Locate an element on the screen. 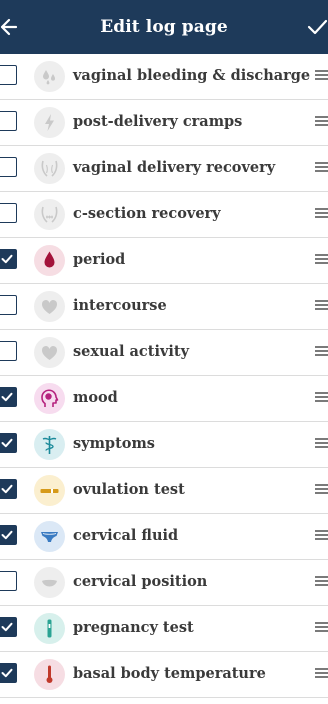 Image resolution: width=328 pixels, height=704 pixels. pelvis-incision-icon is located at coordinates (49, 214).